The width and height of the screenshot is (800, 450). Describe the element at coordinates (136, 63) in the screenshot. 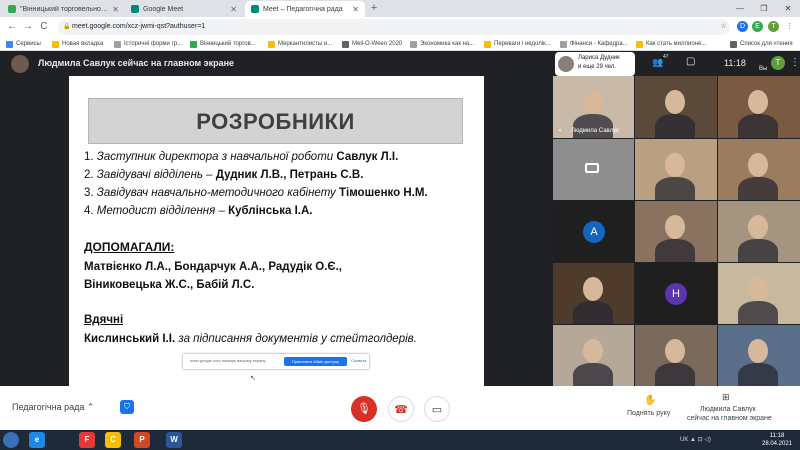

I see `presenting-status: Людмила Савлук сейчас на главном экране` at that location.